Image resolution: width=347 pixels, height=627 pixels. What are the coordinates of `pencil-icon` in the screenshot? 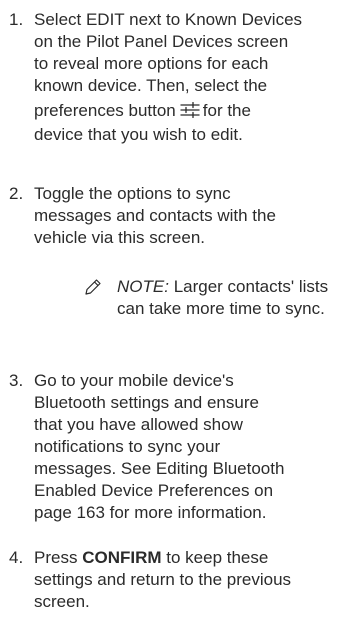 It's located at (93, 289).